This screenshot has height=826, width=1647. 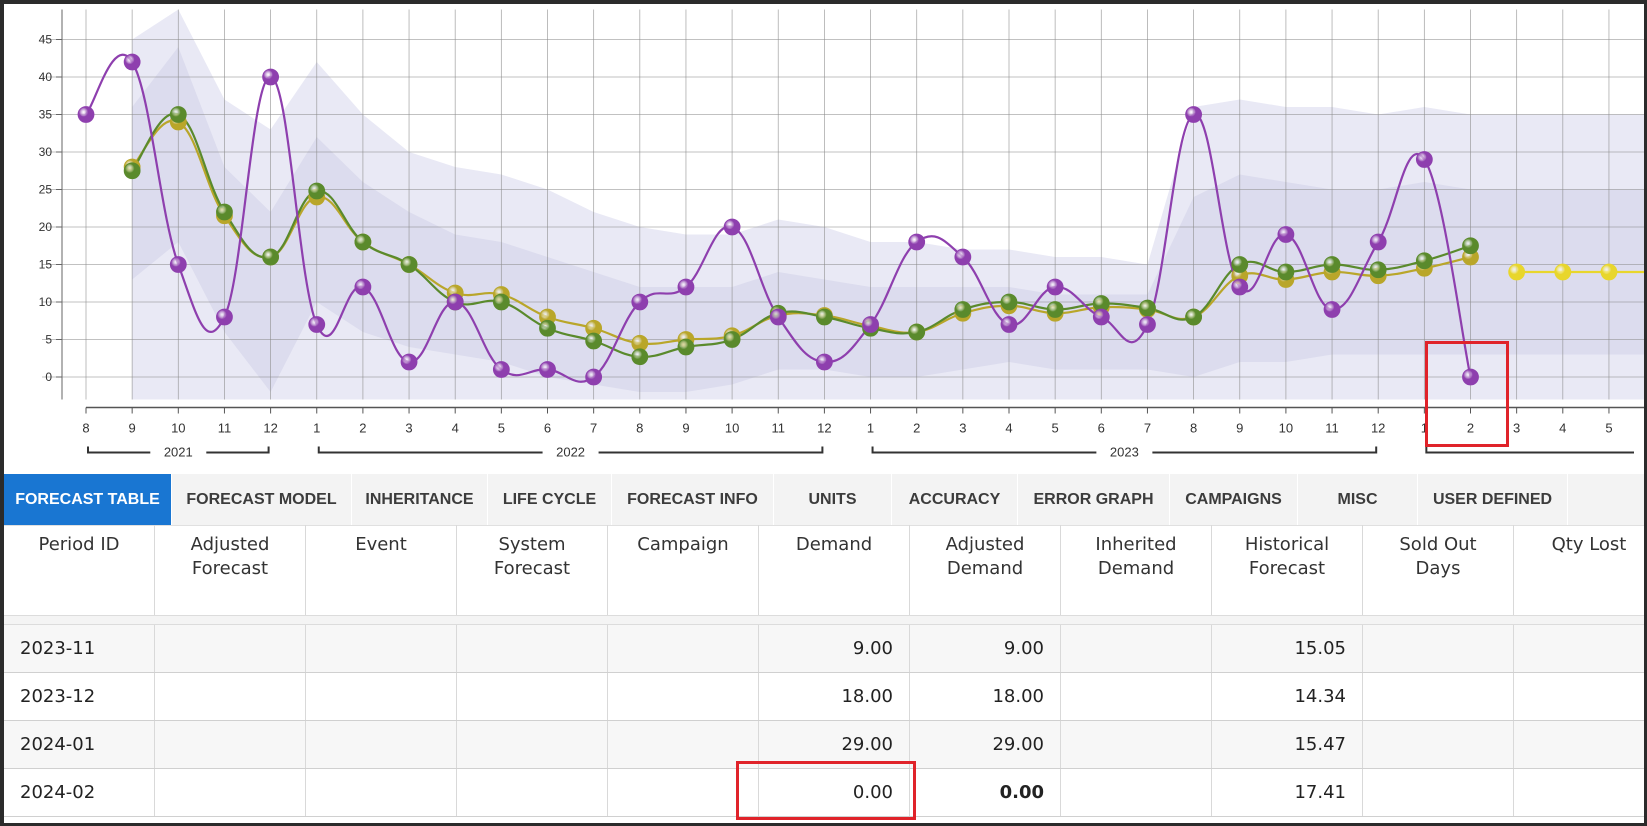 I want to click on year-label: 2023, so click(x=1124, y=452).